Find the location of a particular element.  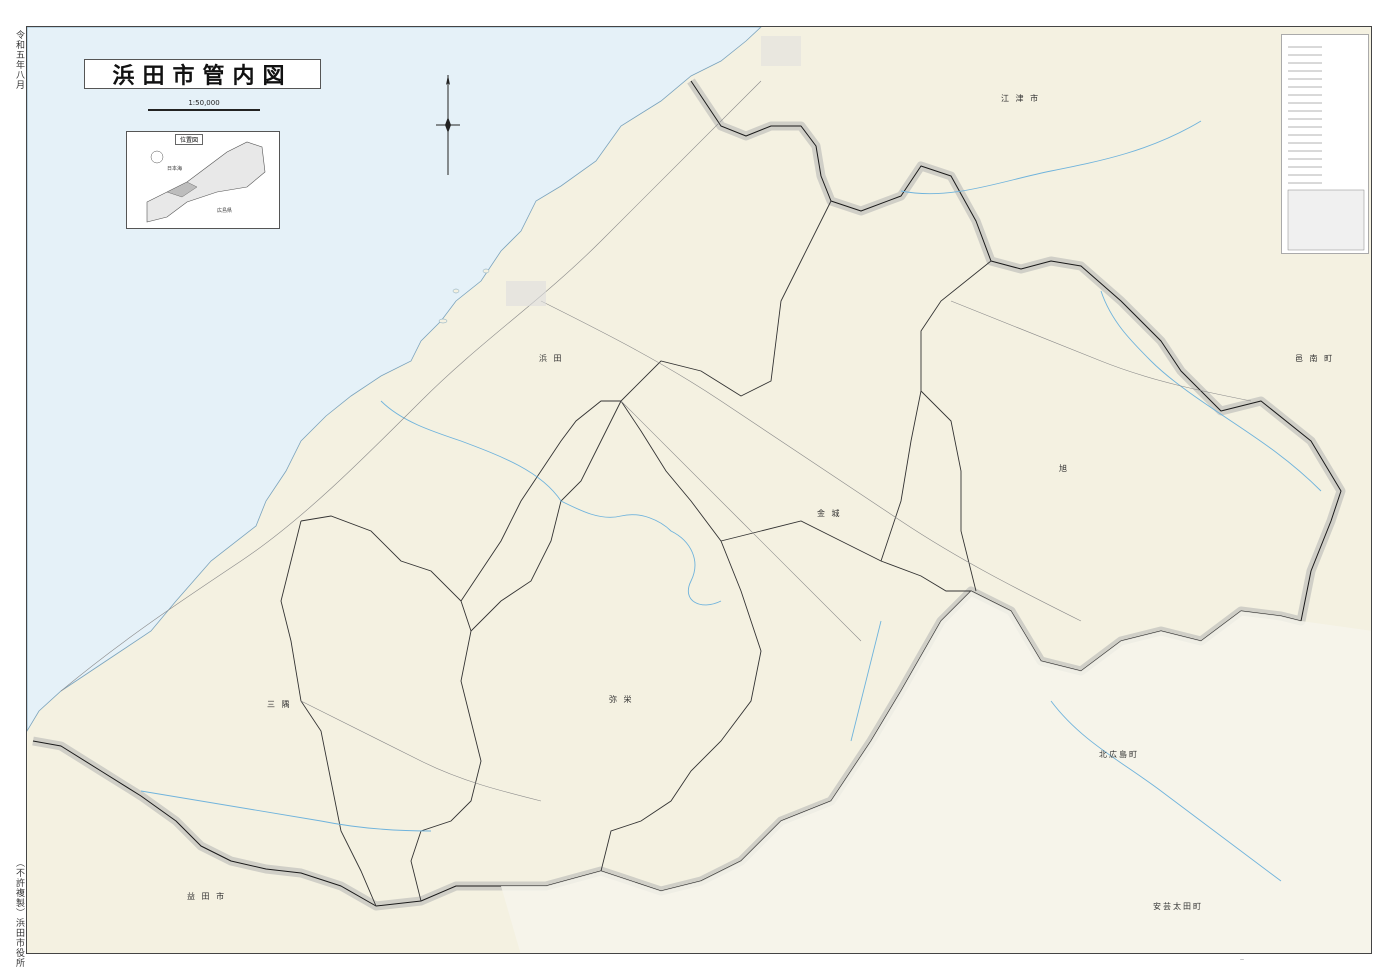

town-gotsu is located at coordinates (781, 51).